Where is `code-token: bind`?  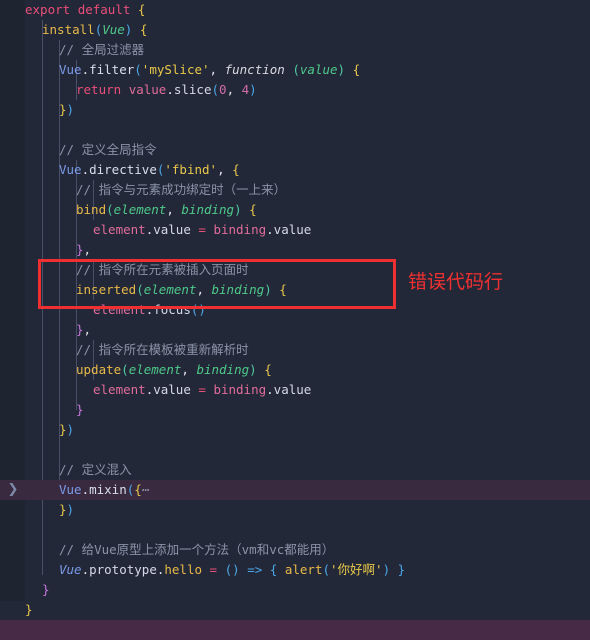 code-token: bind is located at coordinates (91, 209).